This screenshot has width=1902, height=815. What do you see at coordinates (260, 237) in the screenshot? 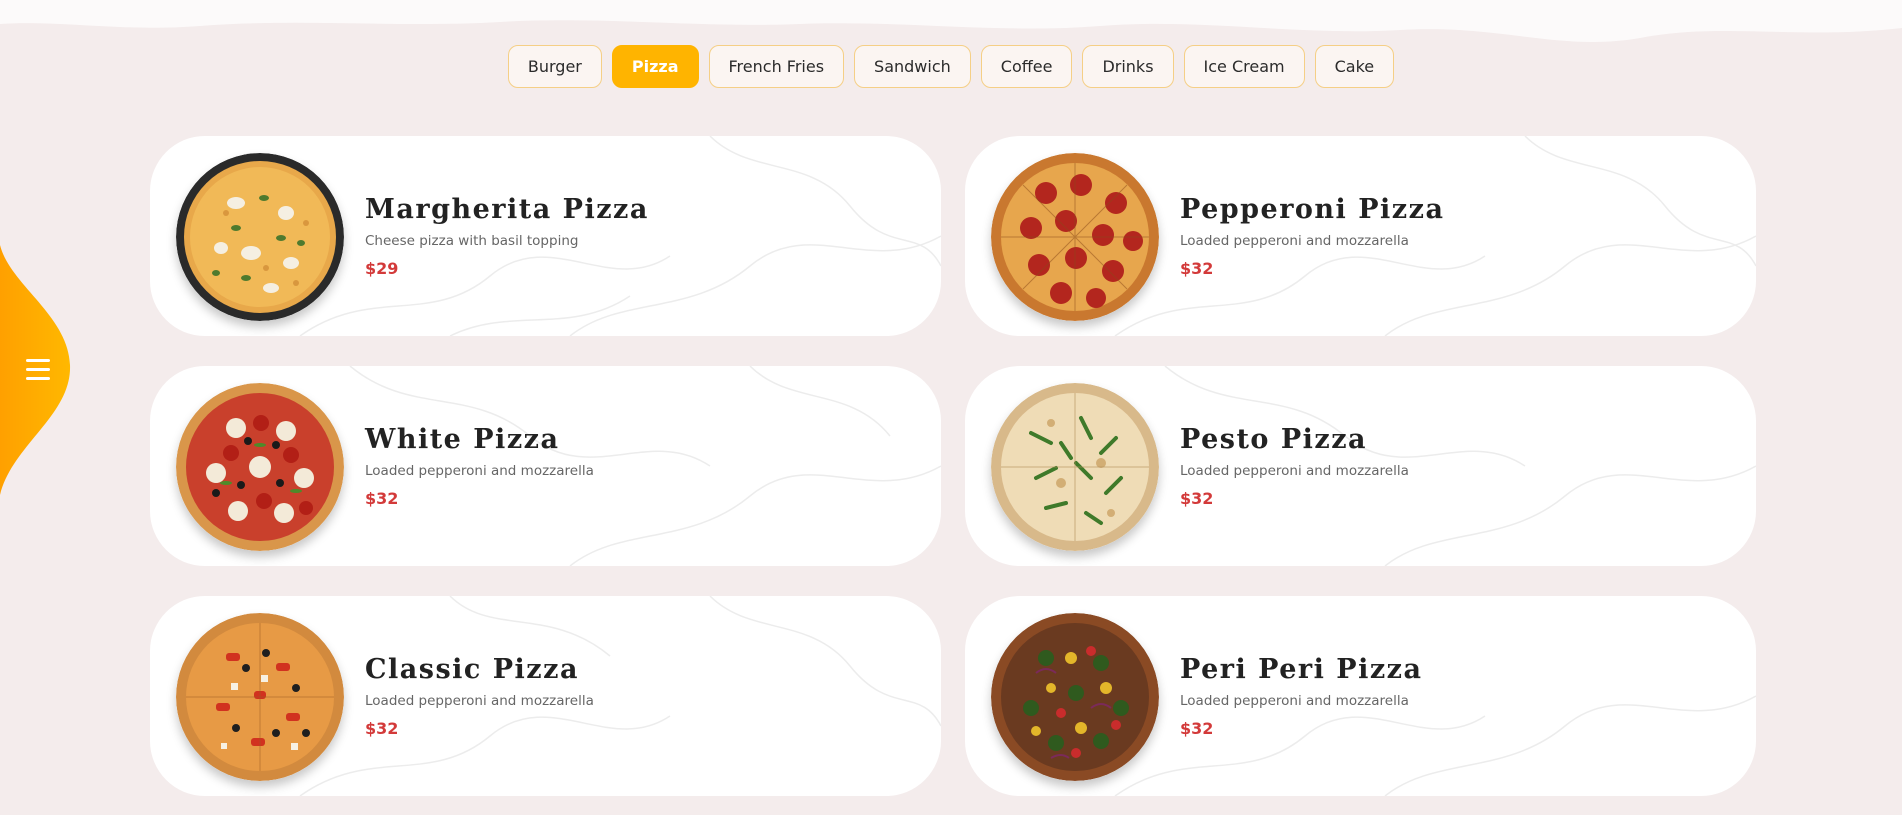
I see `margherita-pizza-image` at bounding box center [260, 237].